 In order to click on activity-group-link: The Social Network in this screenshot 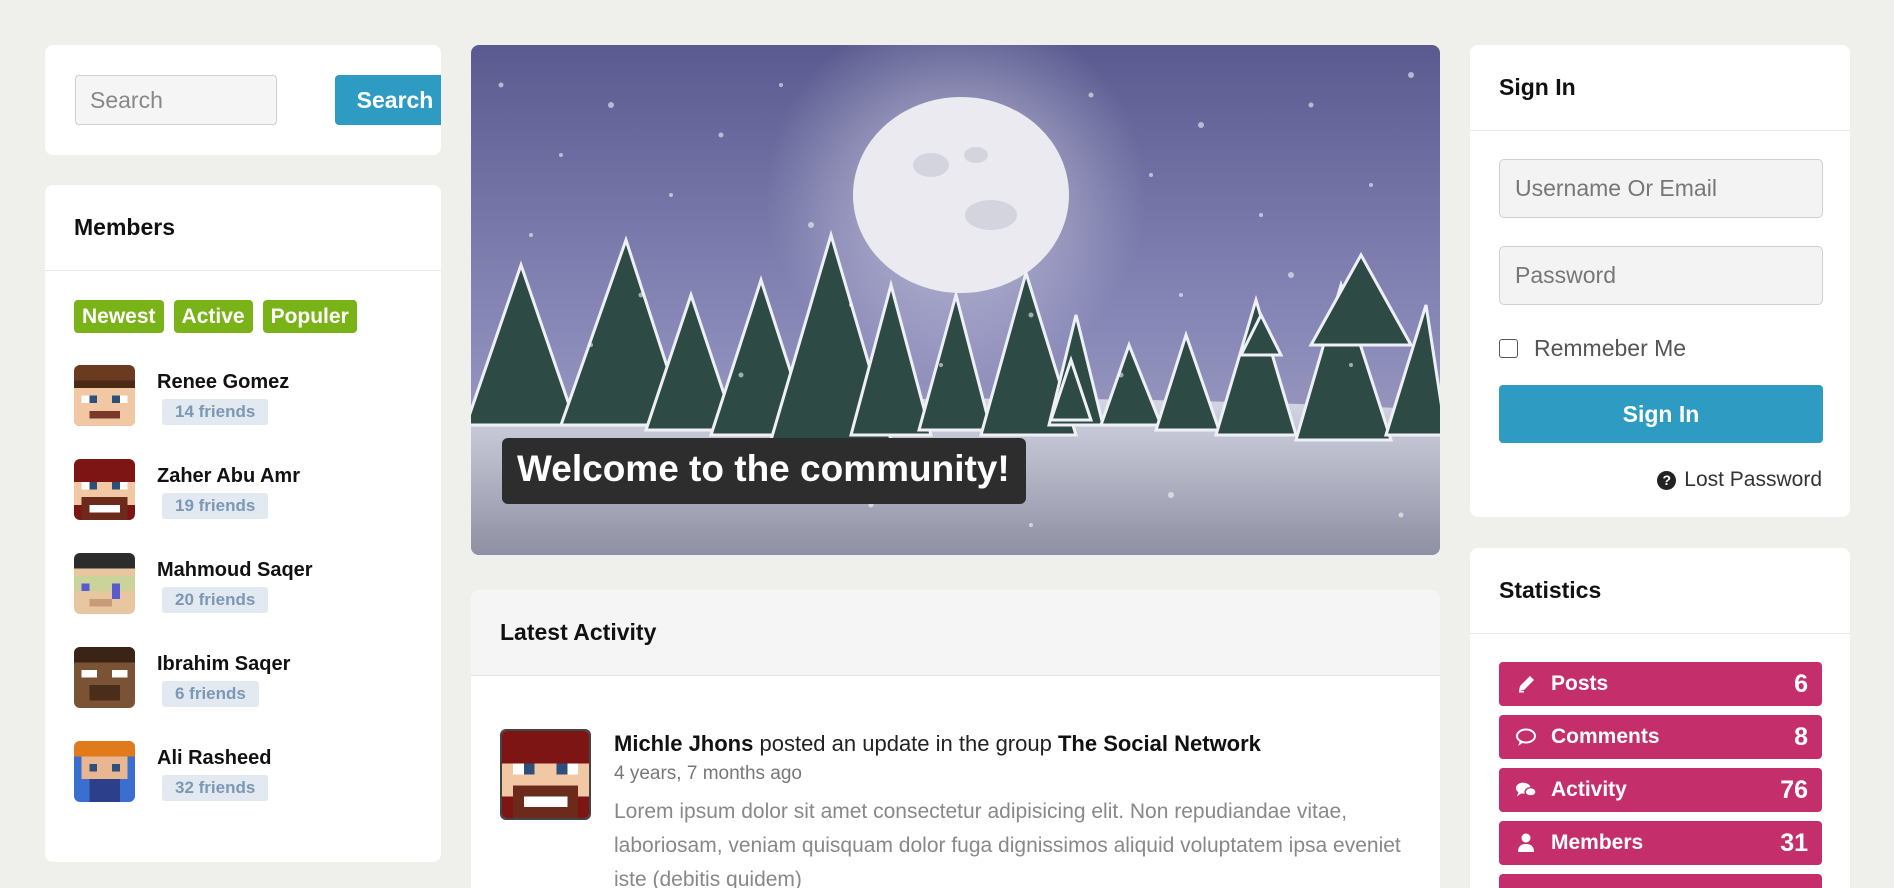, I will do `click(1159, 743)`.